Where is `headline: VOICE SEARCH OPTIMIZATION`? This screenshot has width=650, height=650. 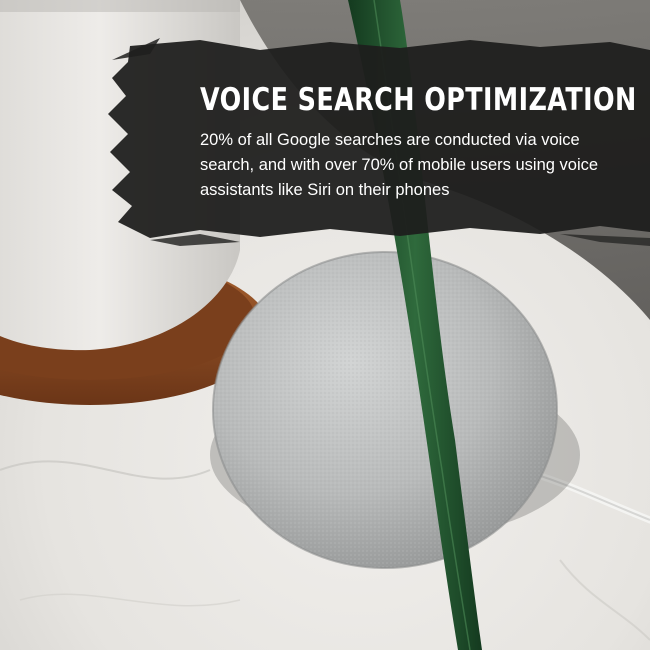
headline: VOICE SEARCH OPTIMIZATION is located at coordinates (418, 100).